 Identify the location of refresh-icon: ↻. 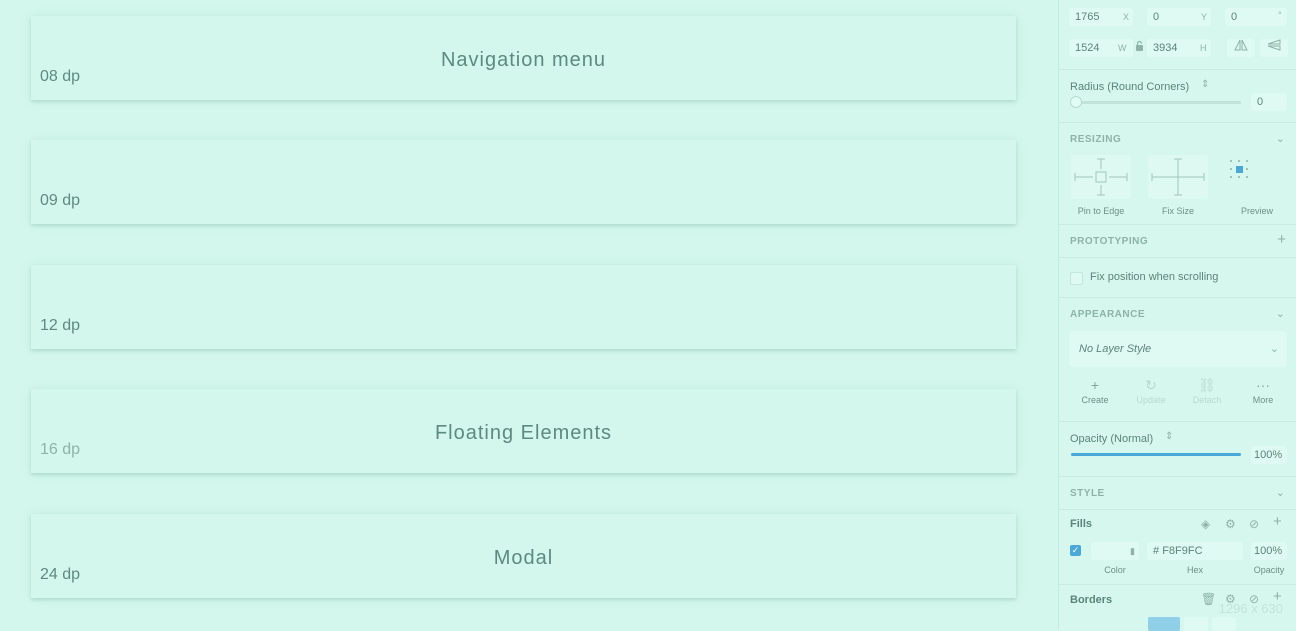
(1151, 385).